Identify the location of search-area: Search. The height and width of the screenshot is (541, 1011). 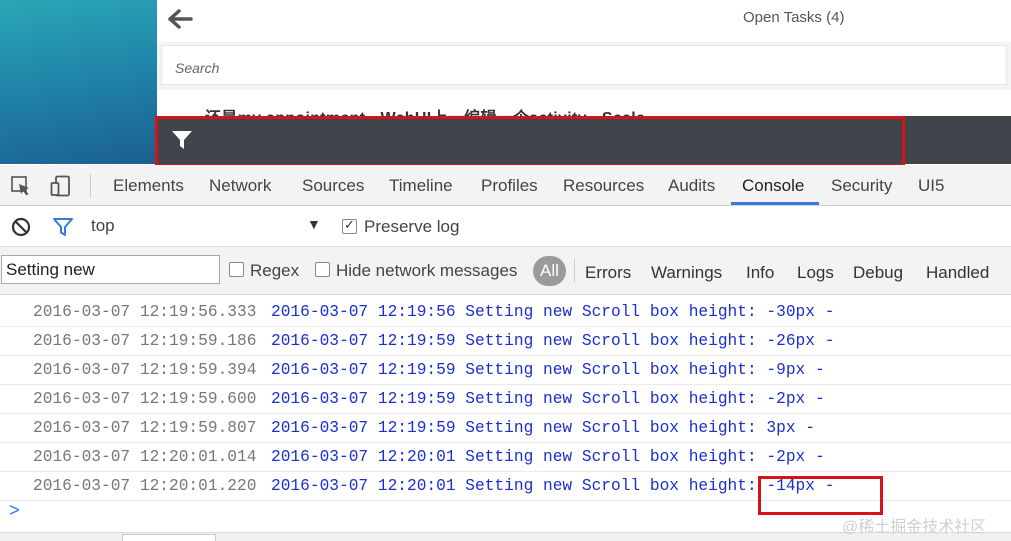
(584, 66).